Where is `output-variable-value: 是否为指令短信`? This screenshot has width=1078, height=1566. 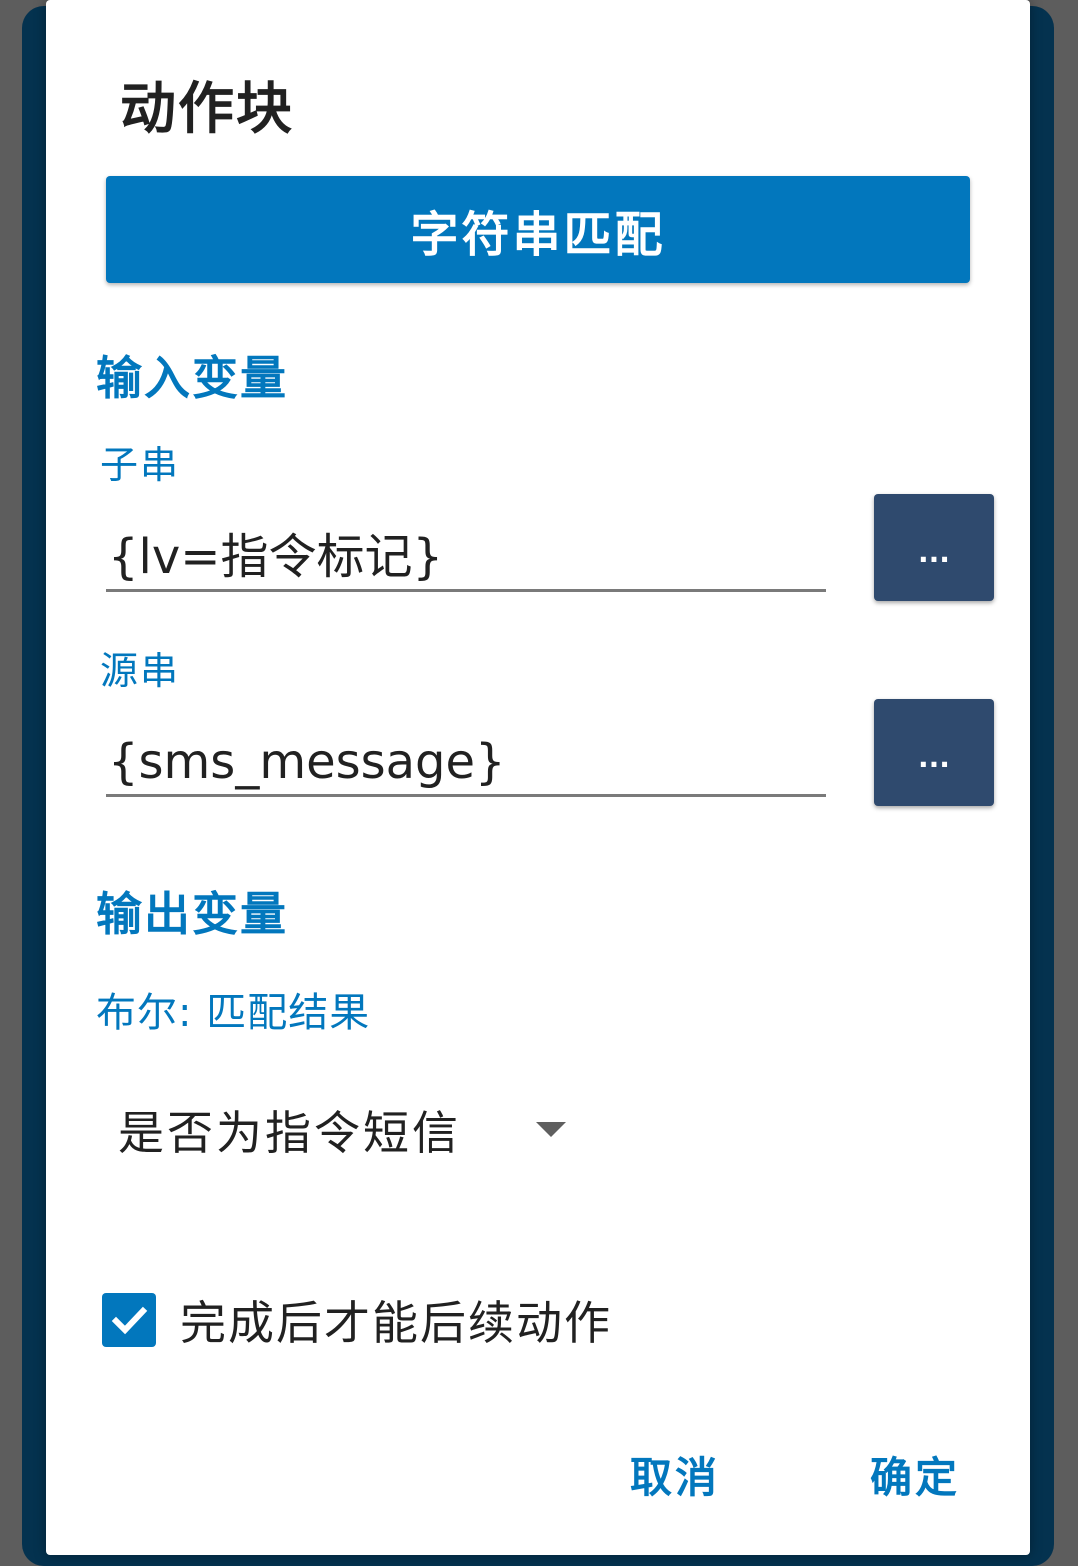 output-variable-value: 是否为指令短信 is located at coordinates (289, 1133).